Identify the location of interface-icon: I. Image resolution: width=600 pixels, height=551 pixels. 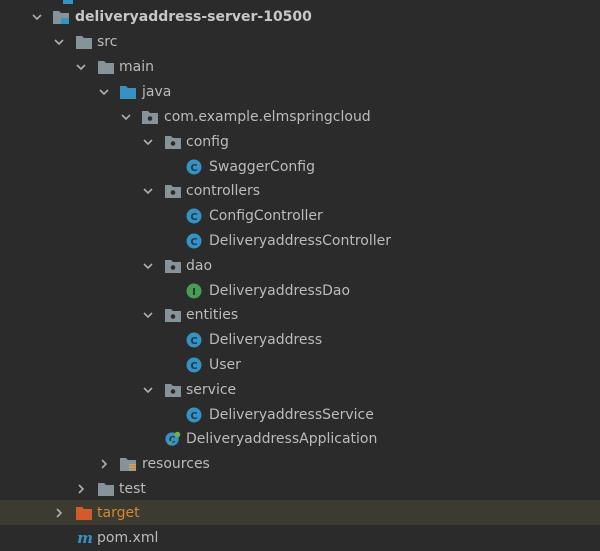
(194, 291).